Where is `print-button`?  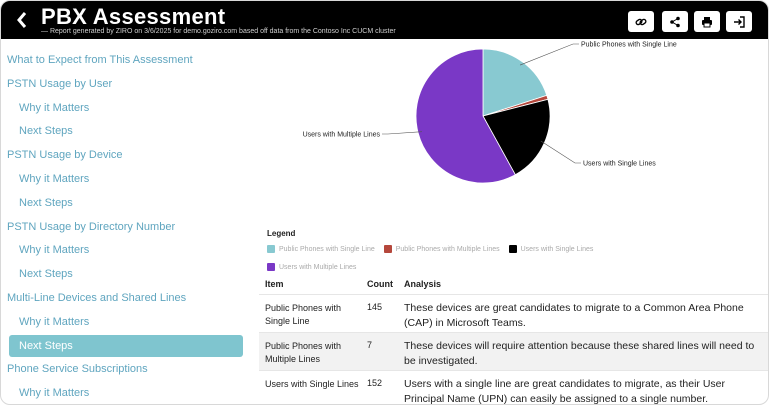 print-button is located at coordinates (707, 21).